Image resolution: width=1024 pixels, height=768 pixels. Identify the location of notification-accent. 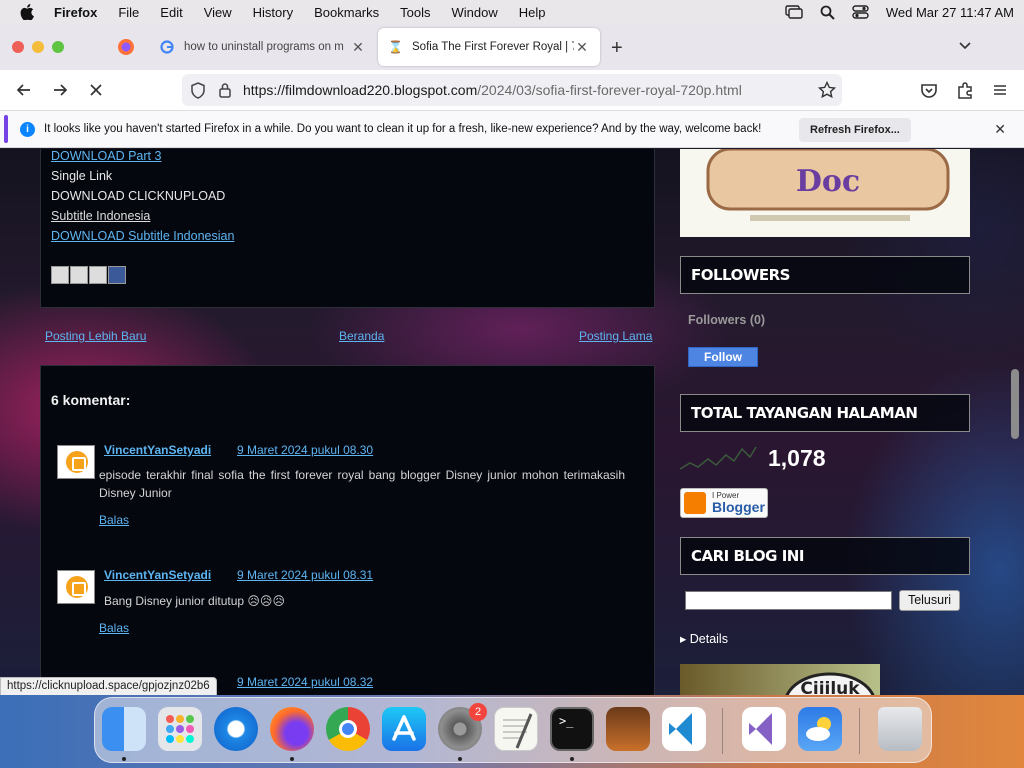
(6, 129).